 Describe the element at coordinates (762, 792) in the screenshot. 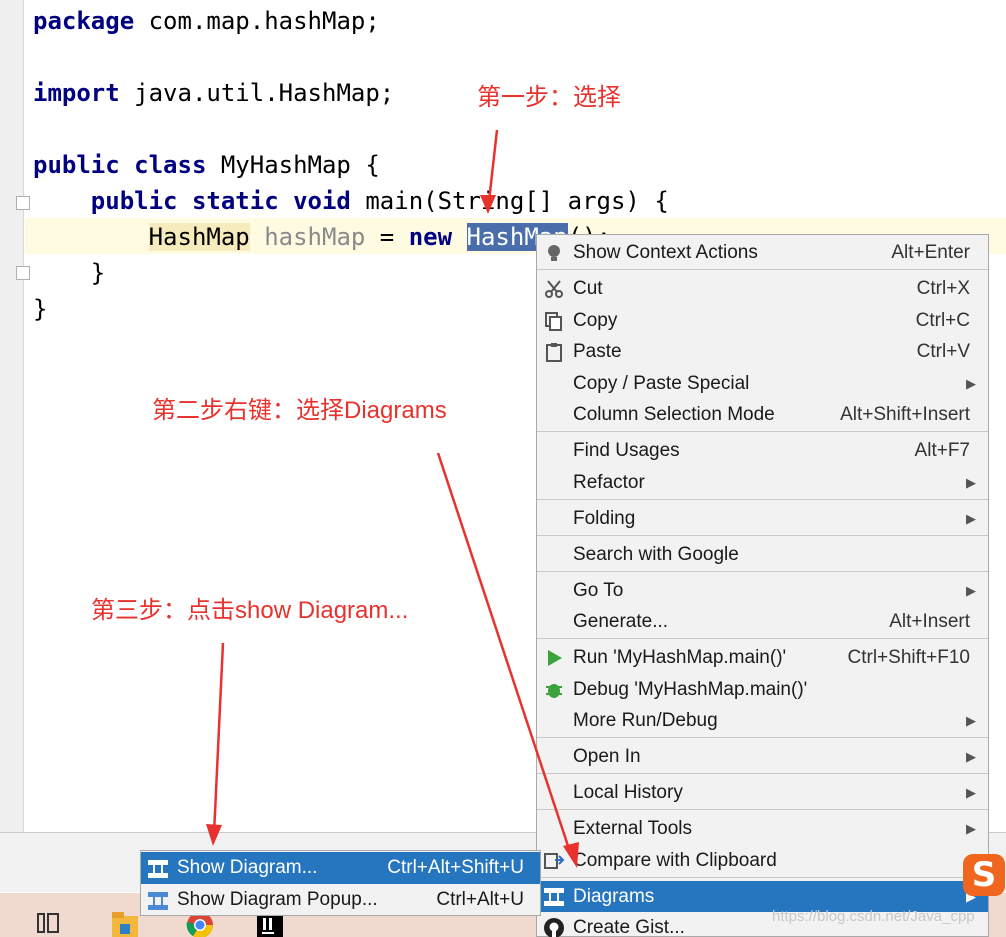

I see `menu-item-local-history: Local History ▶` at that location.